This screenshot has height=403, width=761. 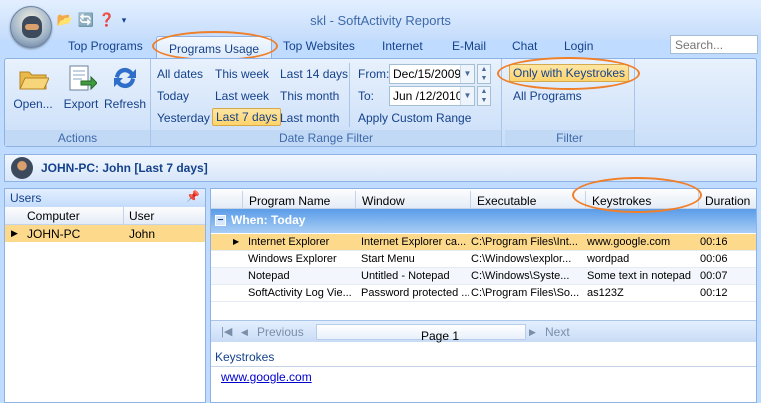 I want to click on refresh-label: Refresh, so click(x=125, y=104).